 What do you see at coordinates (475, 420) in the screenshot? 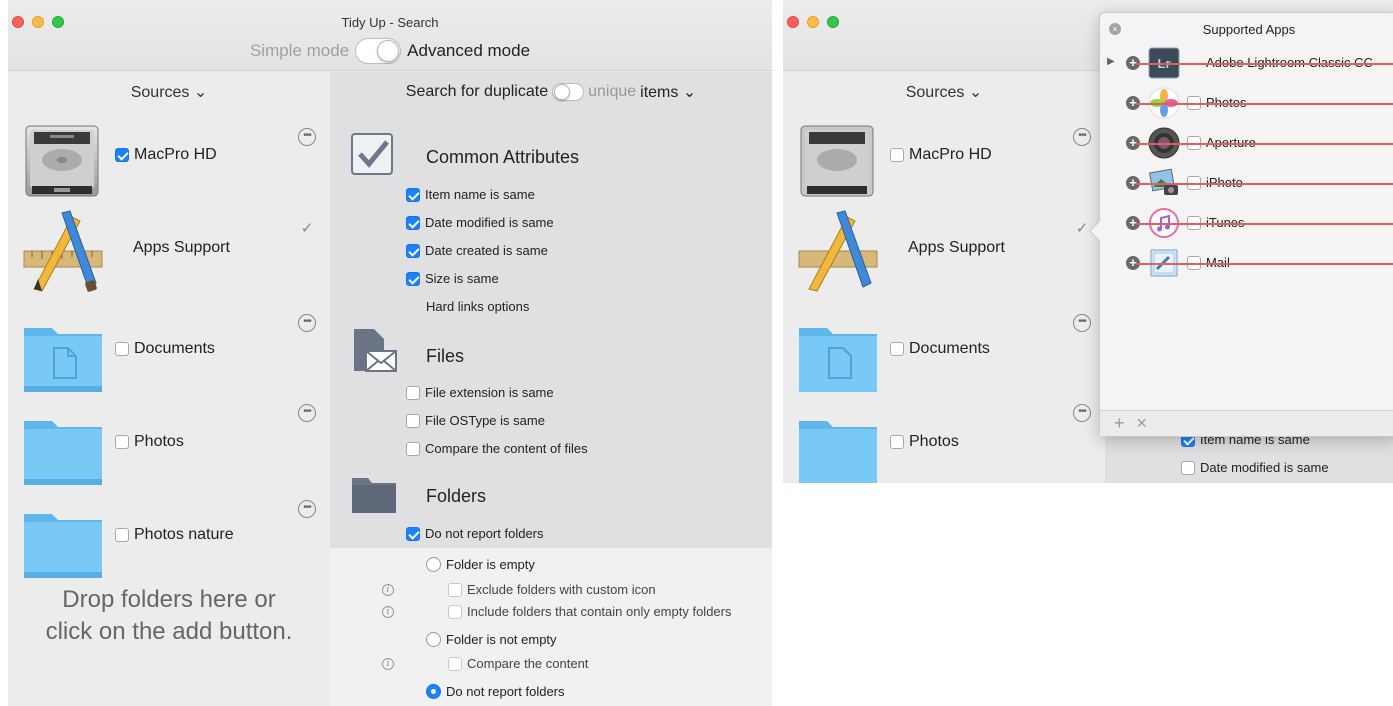
I see `criterion-file-ostype: File OSType is same` at bounding box center [475, 420].